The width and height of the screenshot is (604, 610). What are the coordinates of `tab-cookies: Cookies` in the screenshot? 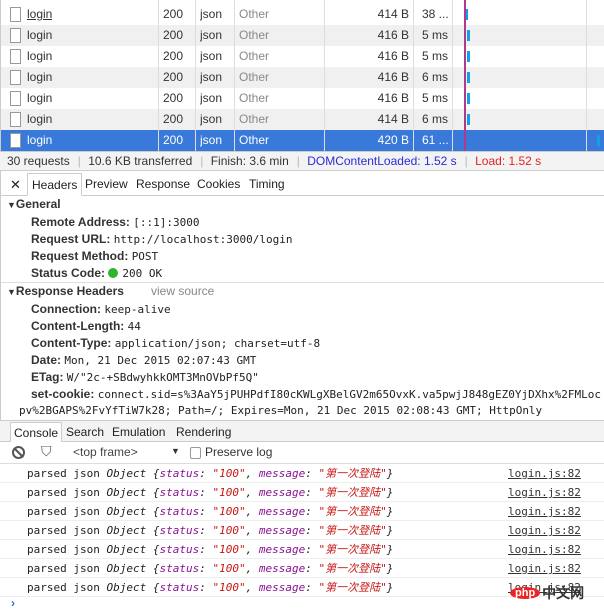 It's located at (218, 184).